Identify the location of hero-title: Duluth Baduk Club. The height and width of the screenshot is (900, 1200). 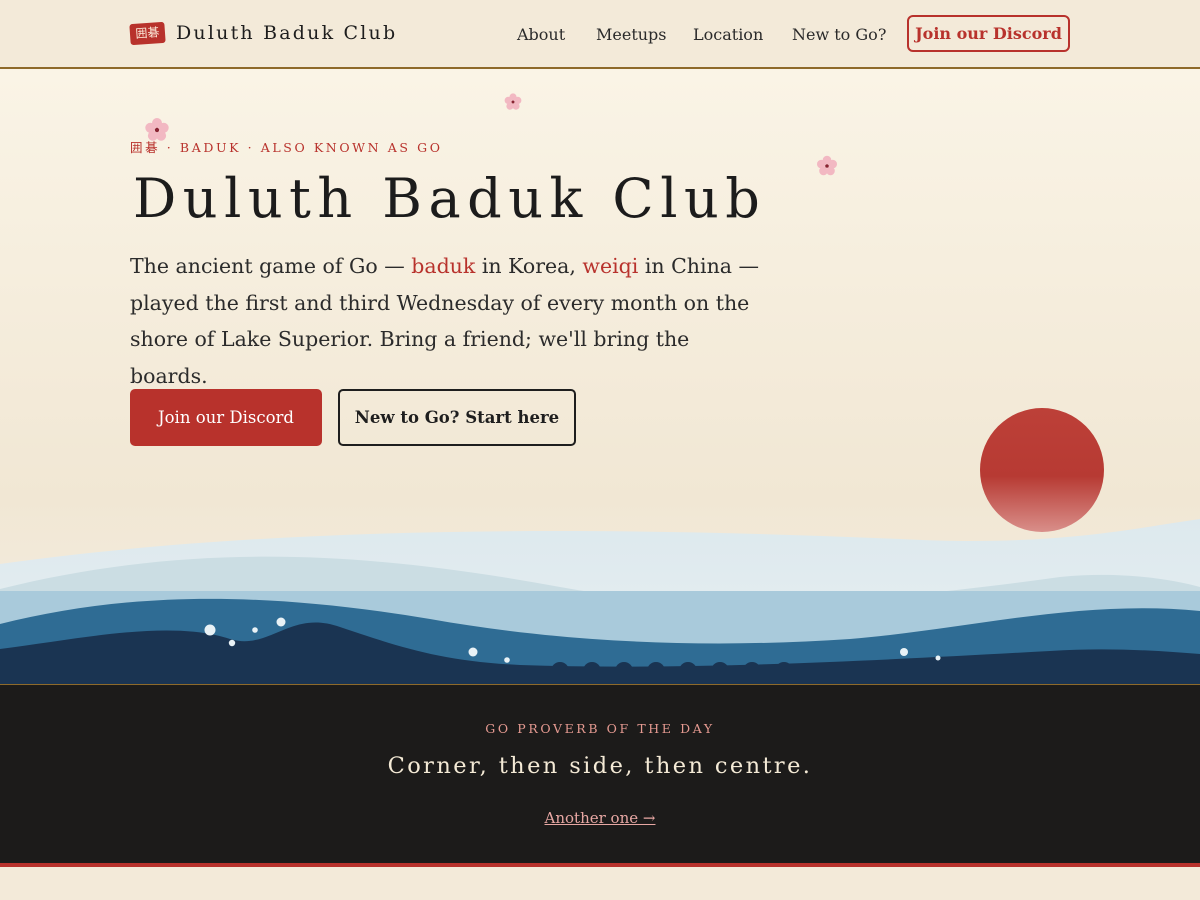
(450, 198).